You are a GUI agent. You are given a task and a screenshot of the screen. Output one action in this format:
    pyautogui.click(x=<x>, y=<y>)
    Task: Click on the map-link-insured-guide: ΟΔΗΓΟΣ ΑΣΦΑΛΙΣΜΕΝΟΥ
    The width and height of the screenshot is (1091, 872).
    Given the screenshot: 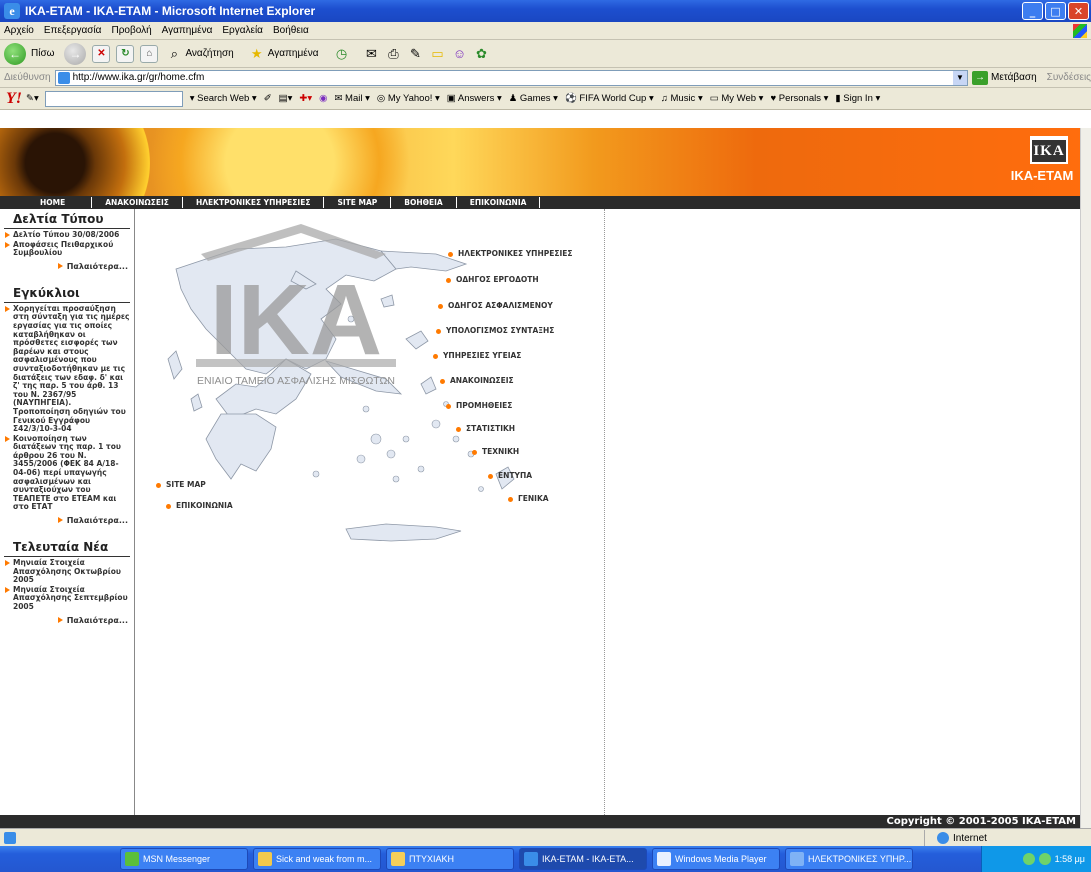 What is the action you would take?
    pyautogui.click(x=495, y=305)
    